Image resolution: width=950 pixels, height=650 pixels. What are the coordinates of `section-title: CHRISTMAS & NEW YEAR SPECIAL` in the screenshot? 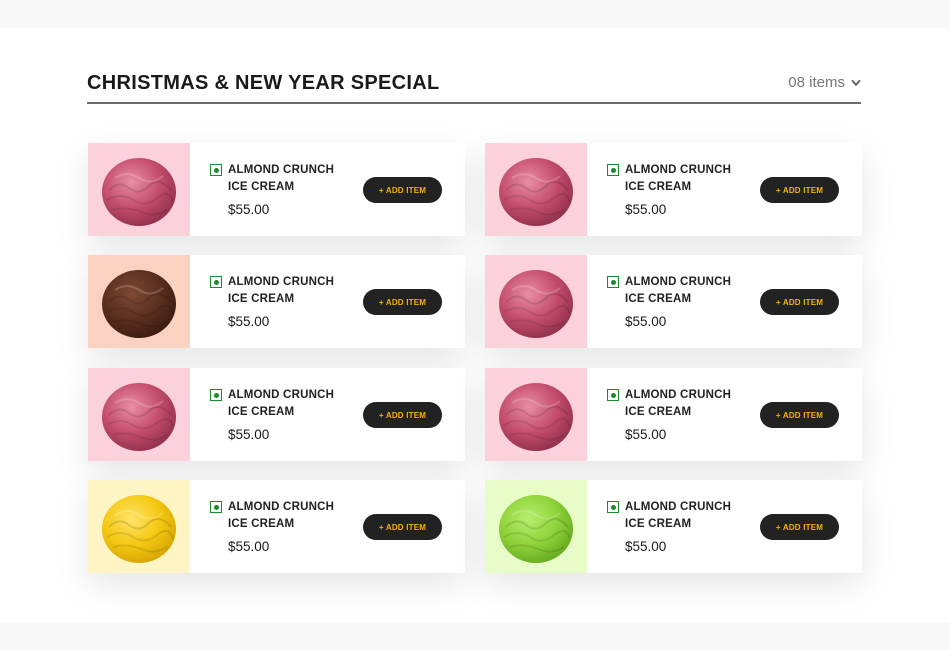 It's located at (263, 83).